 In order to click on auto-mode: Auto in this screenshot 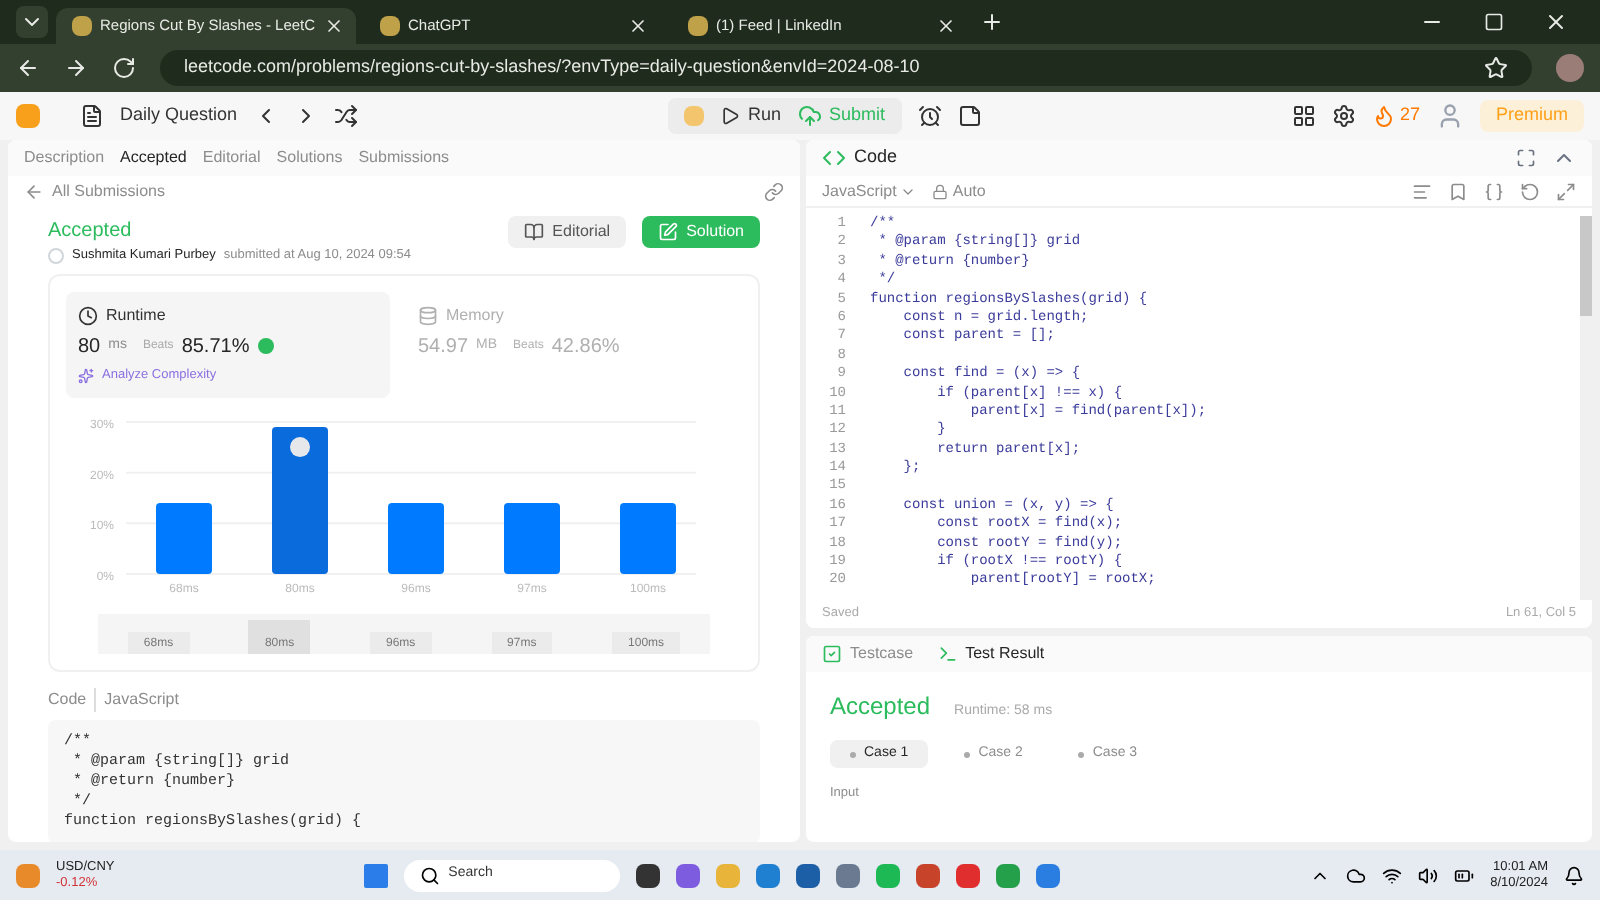, I will do `click(959, 191)`.